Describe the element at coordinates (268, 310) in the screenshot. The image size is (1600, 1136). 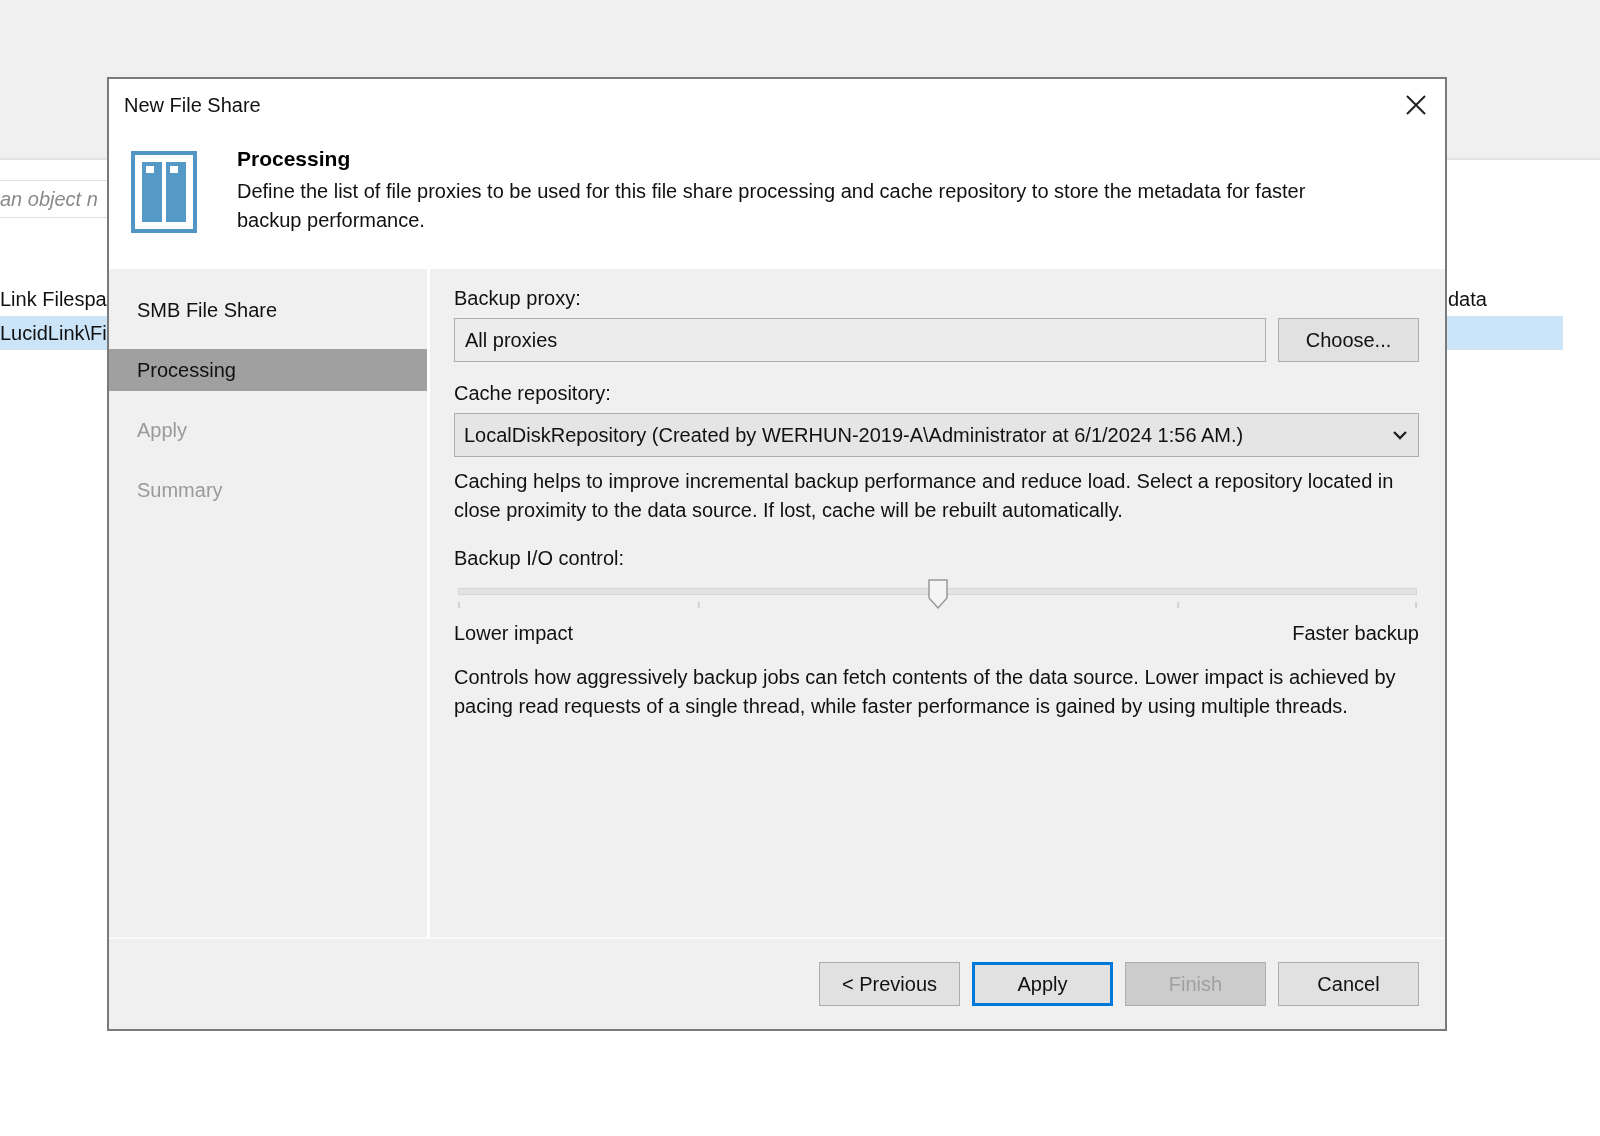
I see `wizard-step: SMB File Share` at that location.